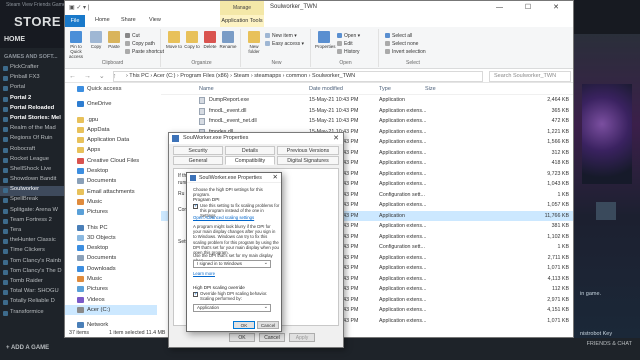  I want to click on game-list-item: Totally Reliable D, so click(32, 303).